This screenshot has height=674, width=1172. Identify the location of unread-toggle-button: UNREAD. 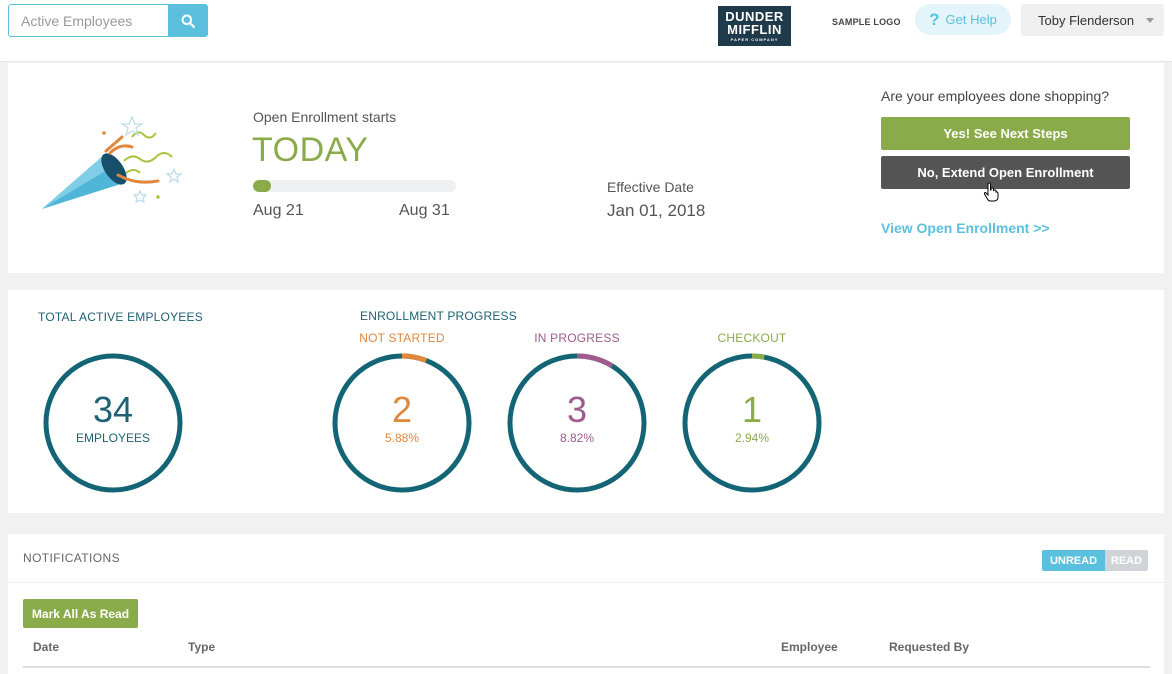
(1073, 560).